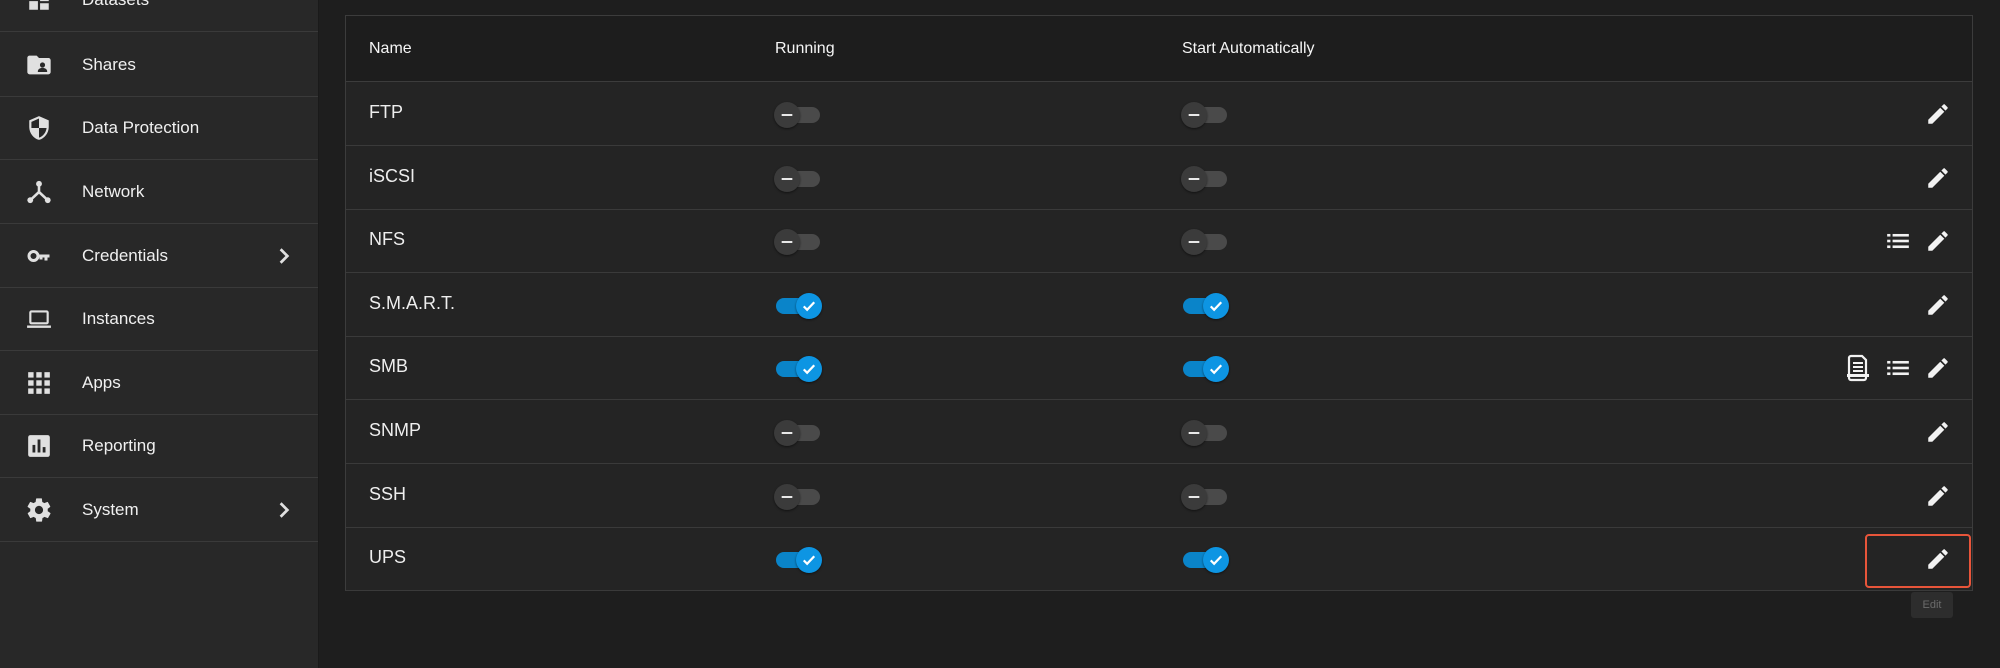 Image resolution: width=2000 pixels, height=668 pixels. Describe the element at coordinates (101, 382) in the screenshot. I see `sidebar-item-label: Apps` at that location.